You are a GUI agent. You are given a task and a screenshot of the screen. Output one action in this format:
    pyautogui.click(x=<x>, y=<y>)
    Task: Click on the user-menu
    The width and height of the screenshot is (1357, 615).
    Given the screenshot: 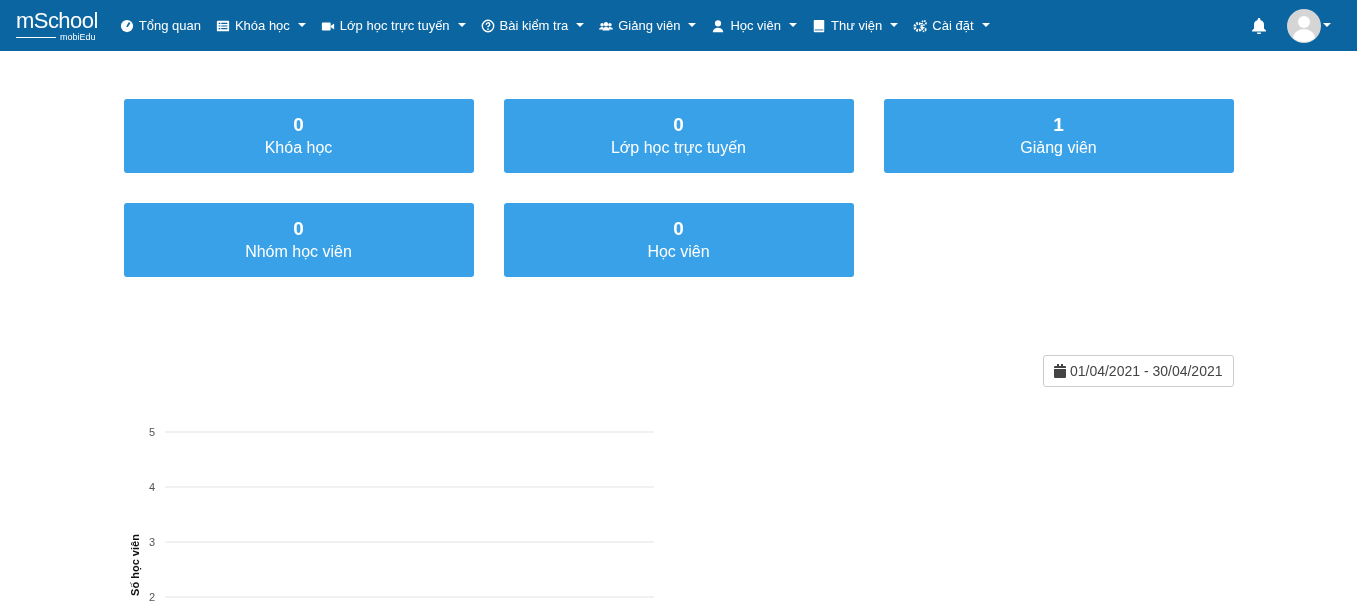 What is the action you would take?
    pyautogui.click(x=1309, y=25)
    